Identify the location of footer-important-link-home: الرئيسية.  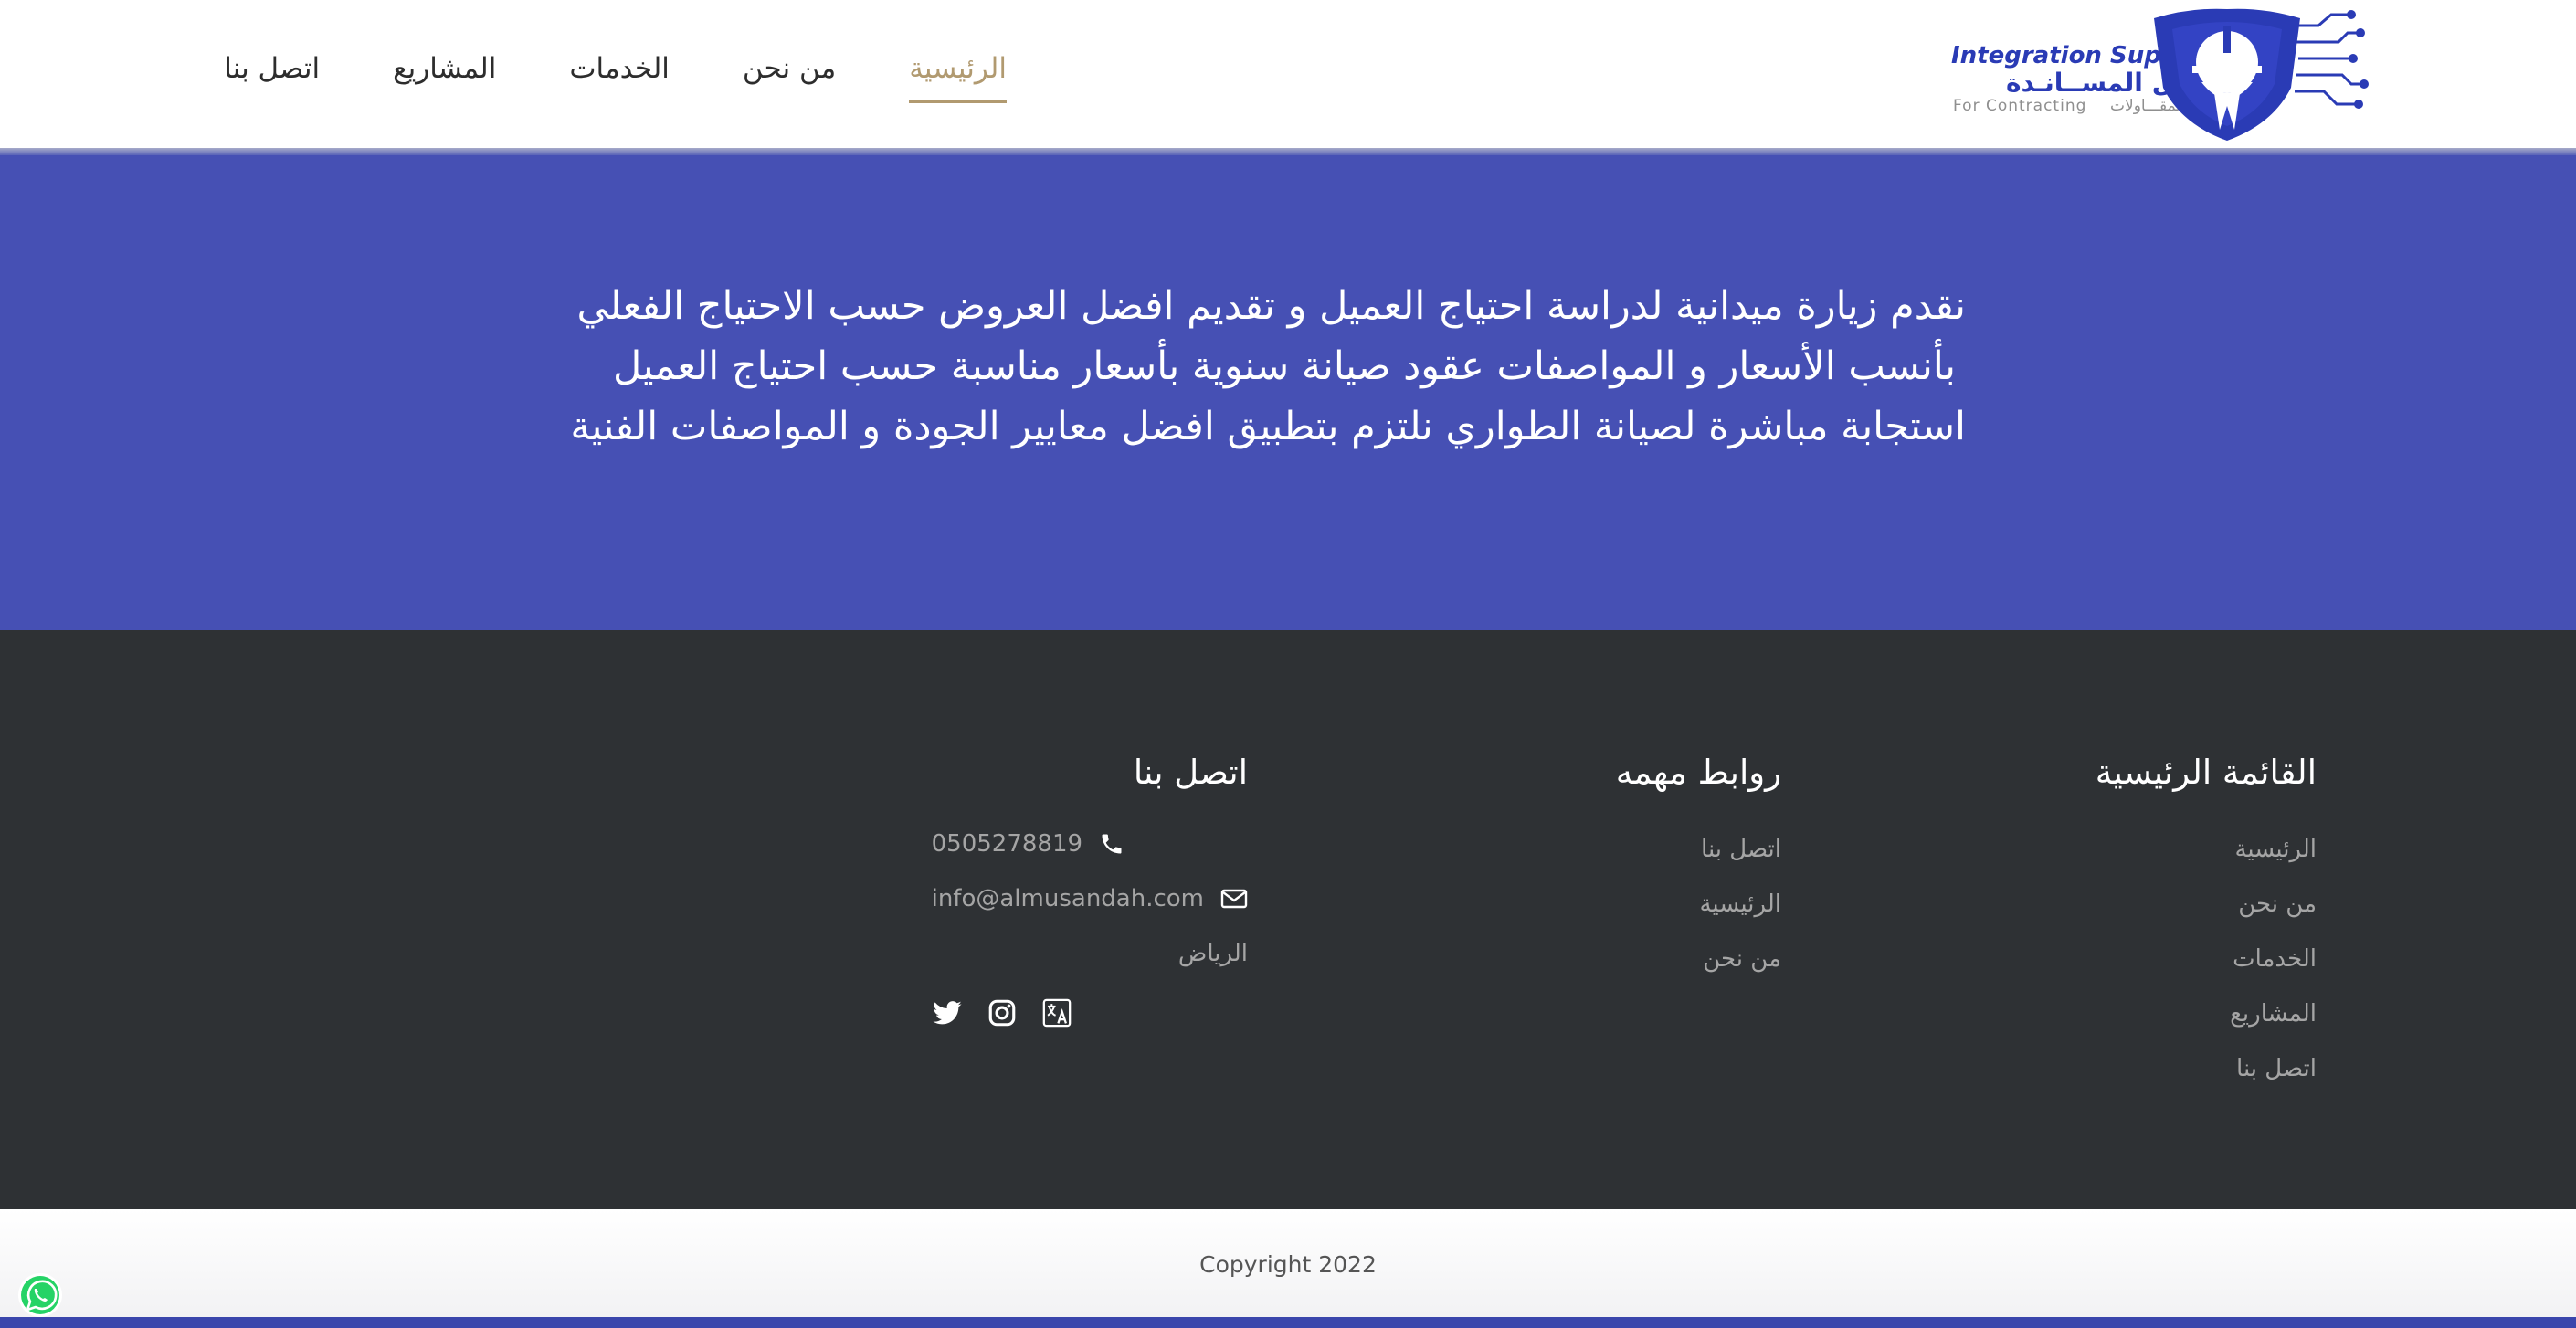
(1698, 905).